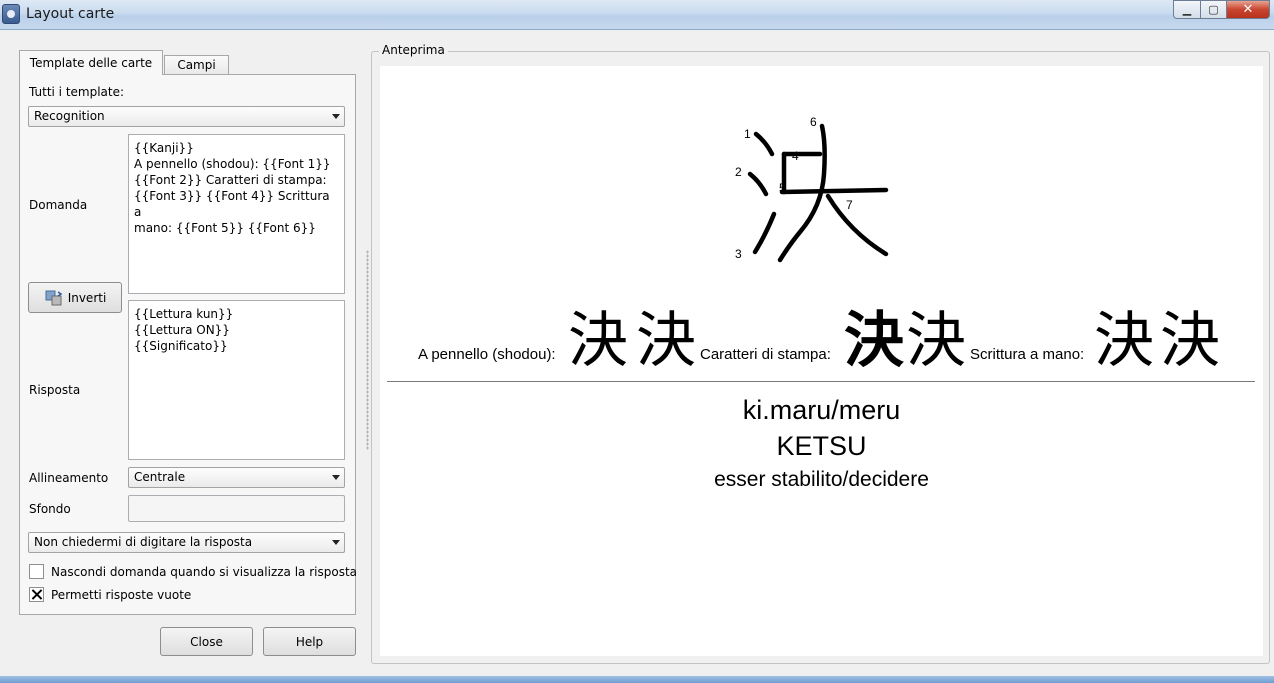 The height and width of the screenshot is (683, 1274). What do you see at coordinates (738, 172) in the screenshot?
I see `stroke-number: 2` at bounding box center [738, 172].